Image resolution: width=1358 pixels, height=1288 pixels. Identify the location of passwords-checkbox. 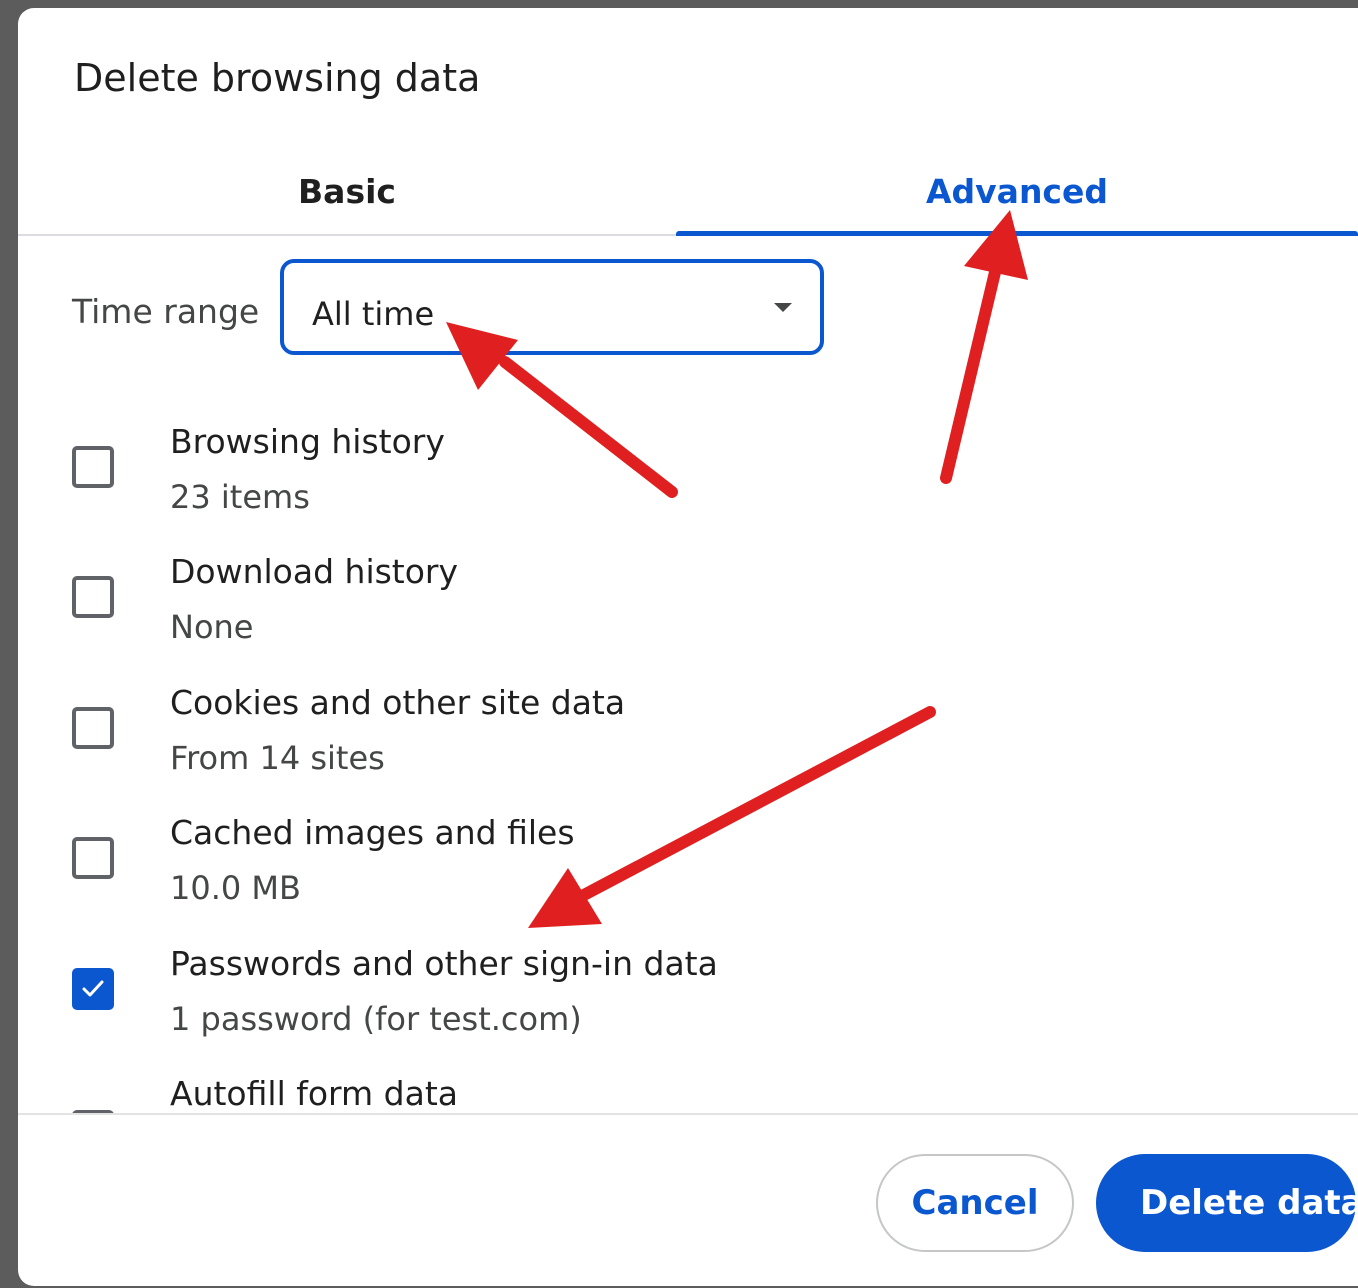
(93, 989).